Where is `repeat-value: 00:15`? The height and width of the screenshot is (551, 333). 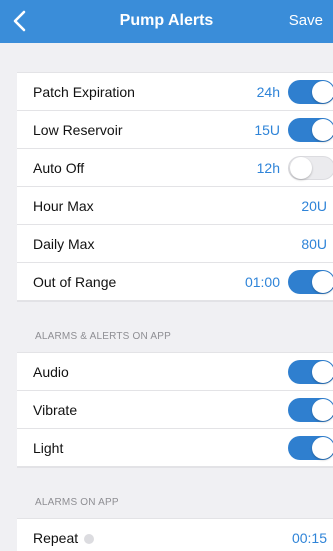
repeat-value: 00:15 is located at coordinates (309, 538).